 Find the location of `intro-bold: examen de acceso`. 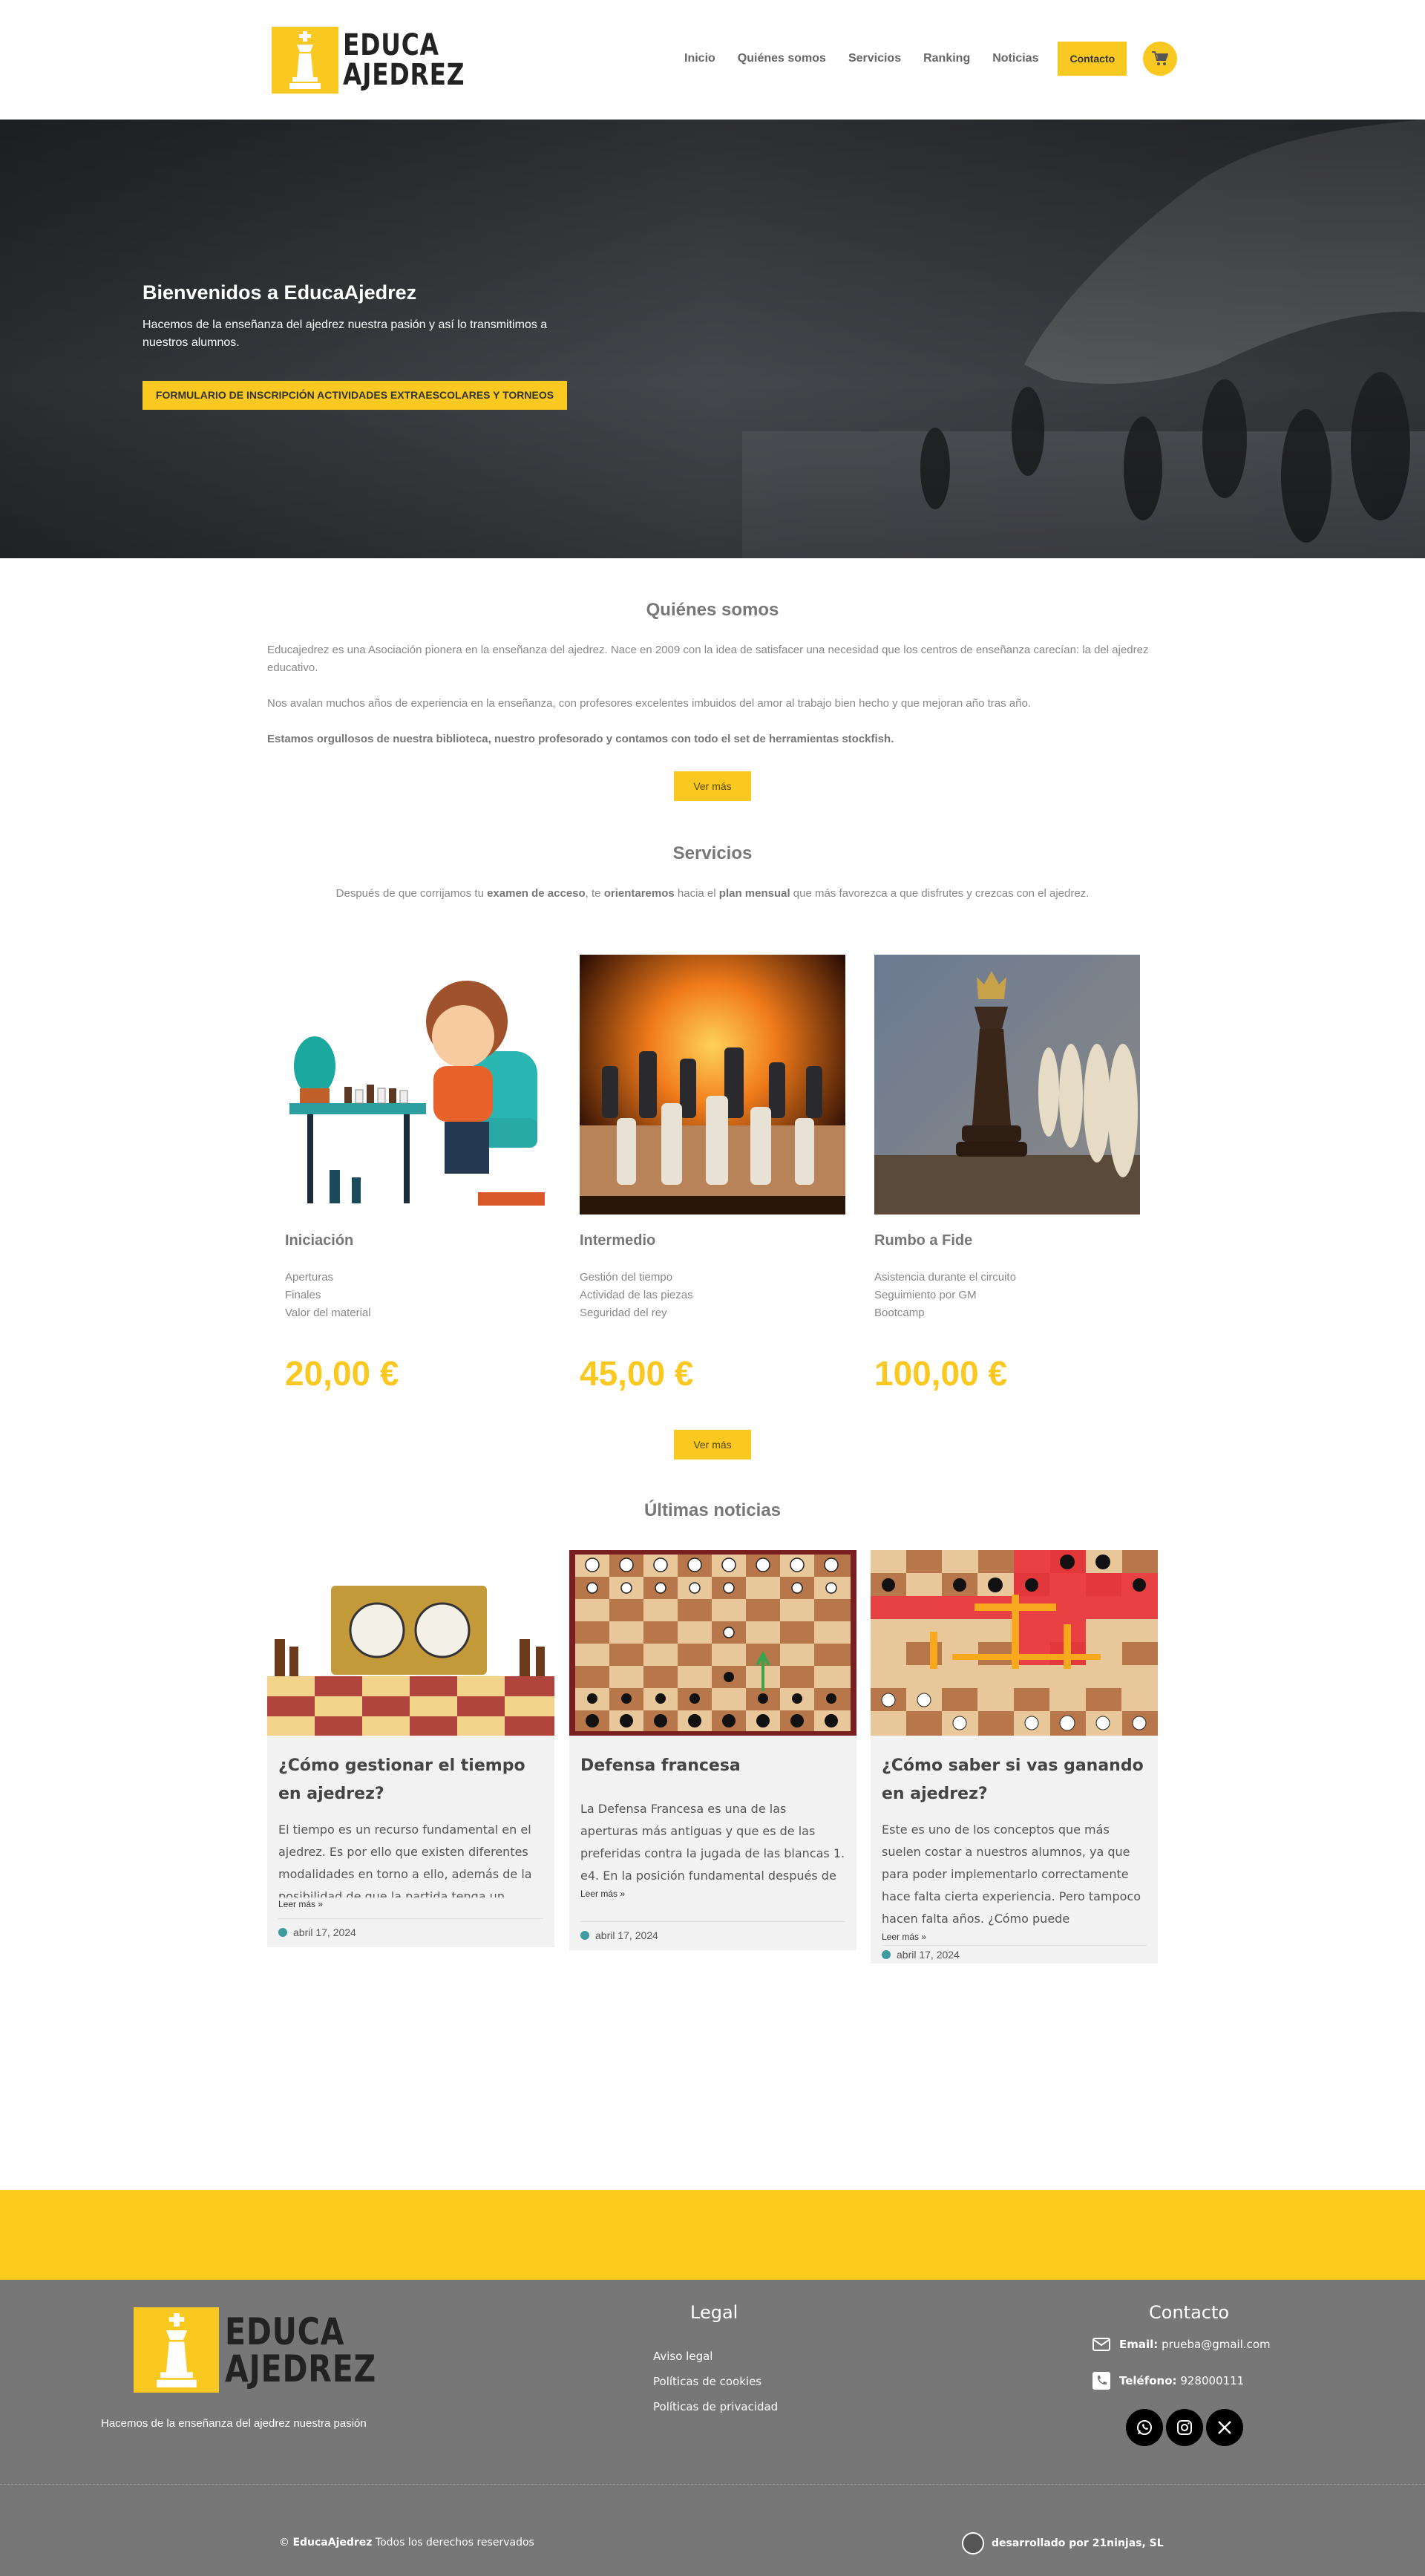

intro-bold: examen de acceso is located at coordinates (536, 894).